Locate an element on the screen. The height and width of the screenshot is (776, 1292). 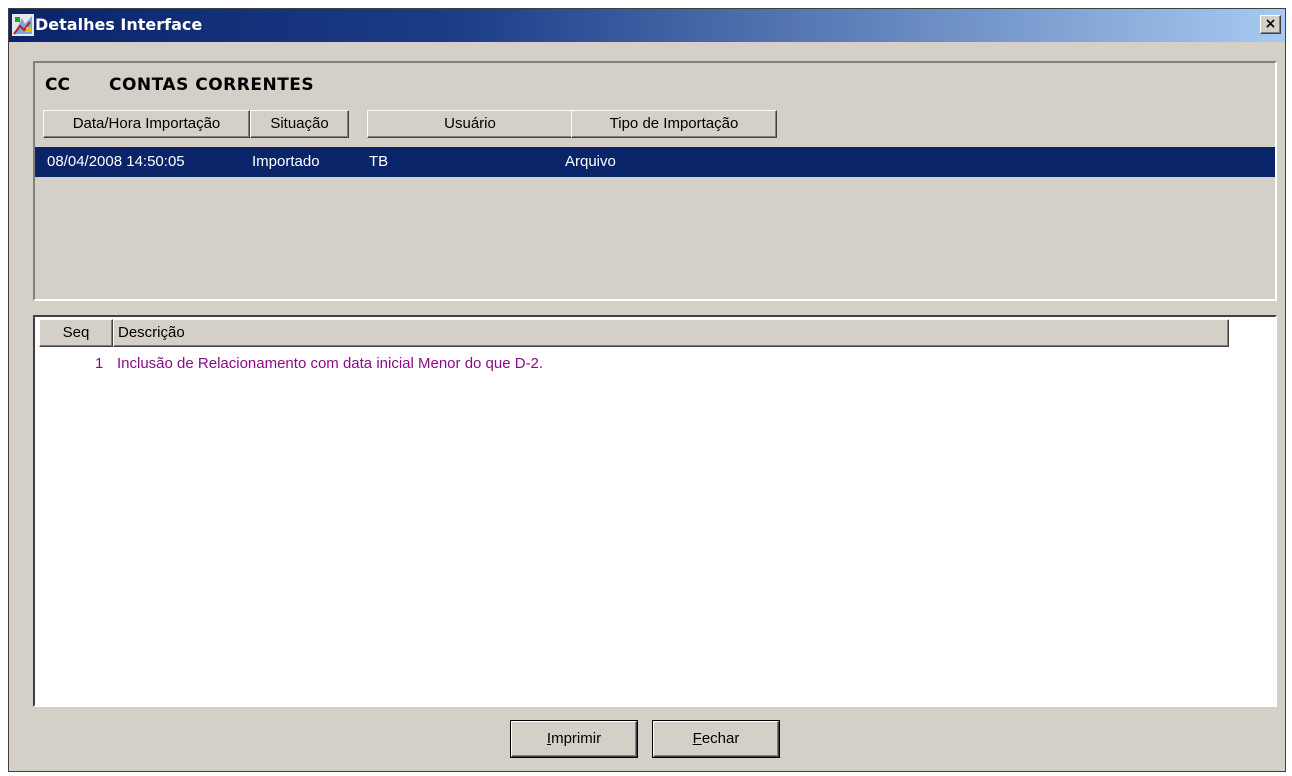
print-button: Imprimir is located at coordinates (574, 739).